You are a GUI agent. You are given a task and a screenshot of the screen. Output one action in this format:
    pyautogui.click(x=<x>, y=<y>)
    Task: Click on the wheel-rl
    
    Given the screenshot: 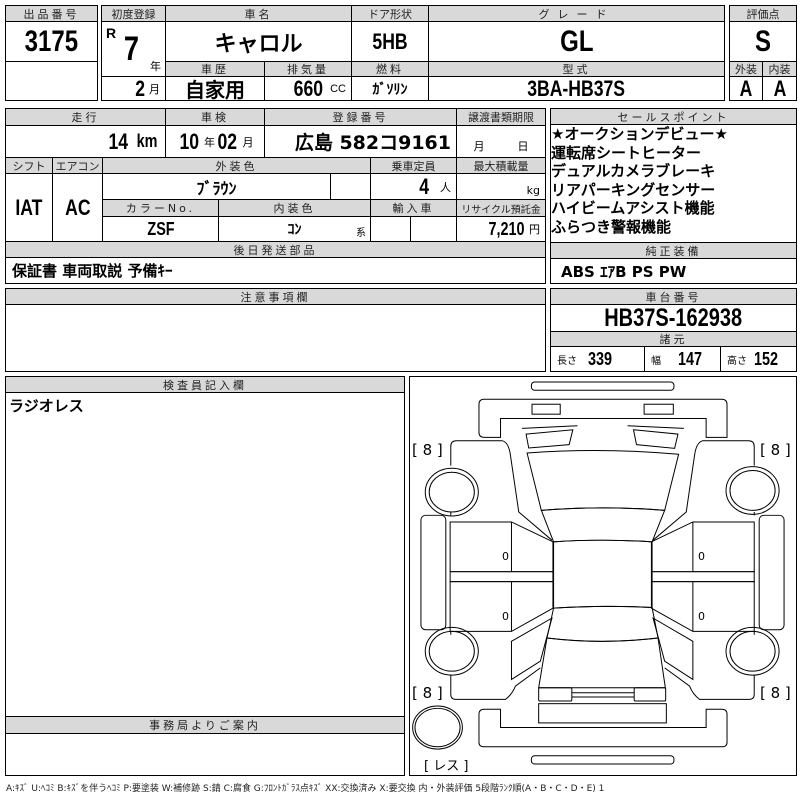 What is the action you would take?
    pyautogui.click(x=451, y=651)
    